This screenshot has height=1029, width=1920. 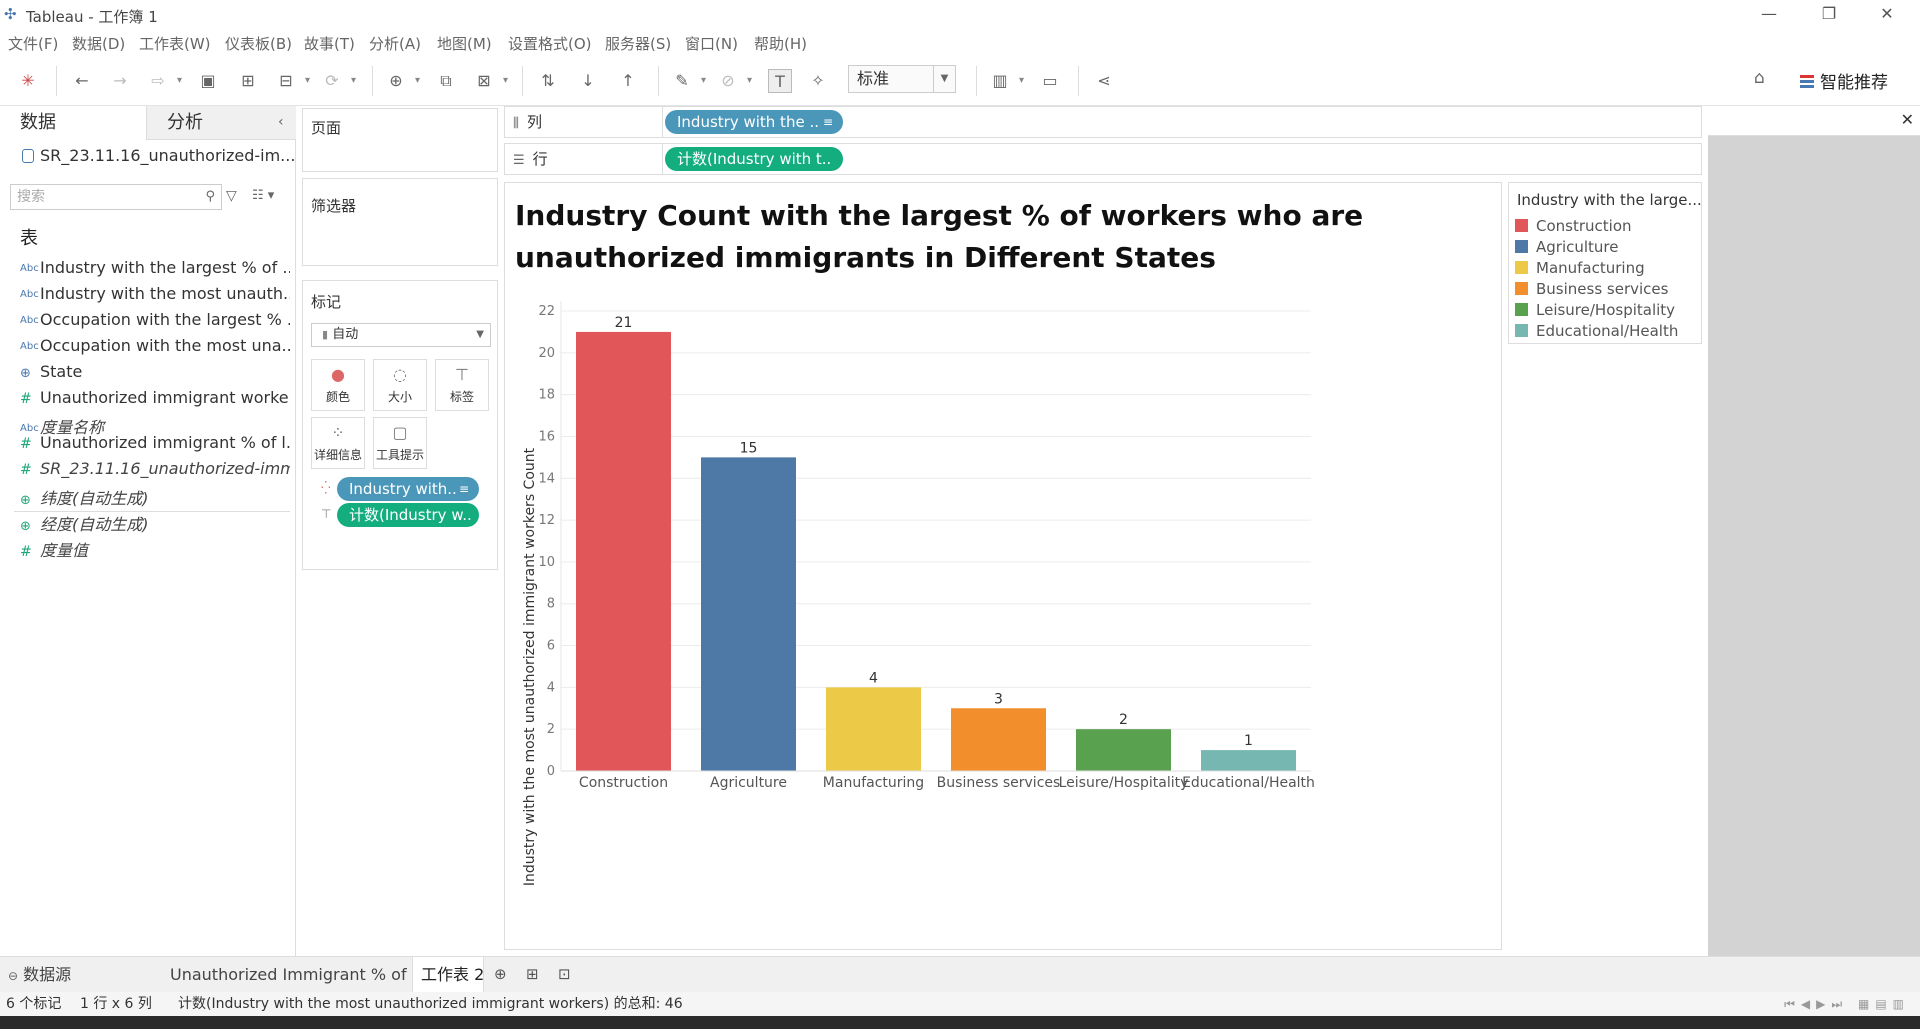 What do you see at coordinates (516, 123) in the screenshot?
I see `columns-icon: ⫼` at bounding box center [516, 123].